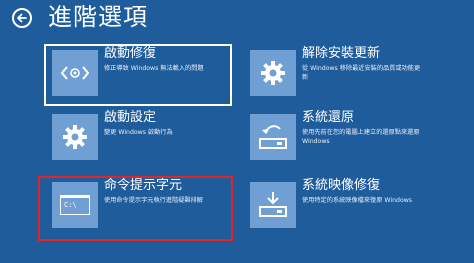  What do you see at coordinates (75, 73) in the screenshot?
I see `code-brackets-icon` at bounding box center [75, 73].